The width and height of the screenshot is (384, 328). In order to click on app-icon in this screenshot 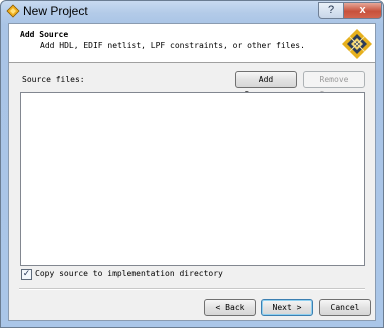, I will do `click(13, 11)`.